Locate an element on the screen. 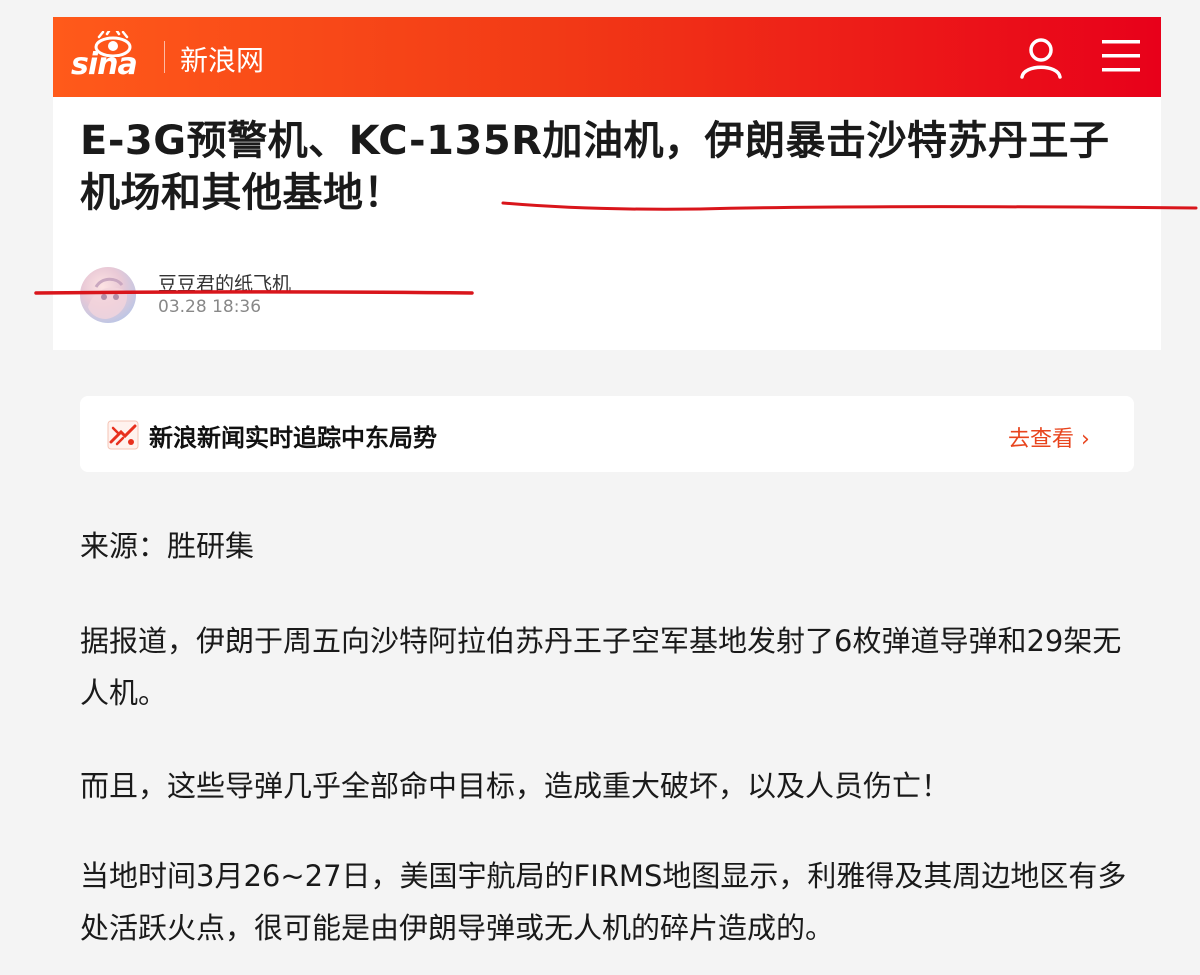  avatar-image is located at coordinates (108, 298).